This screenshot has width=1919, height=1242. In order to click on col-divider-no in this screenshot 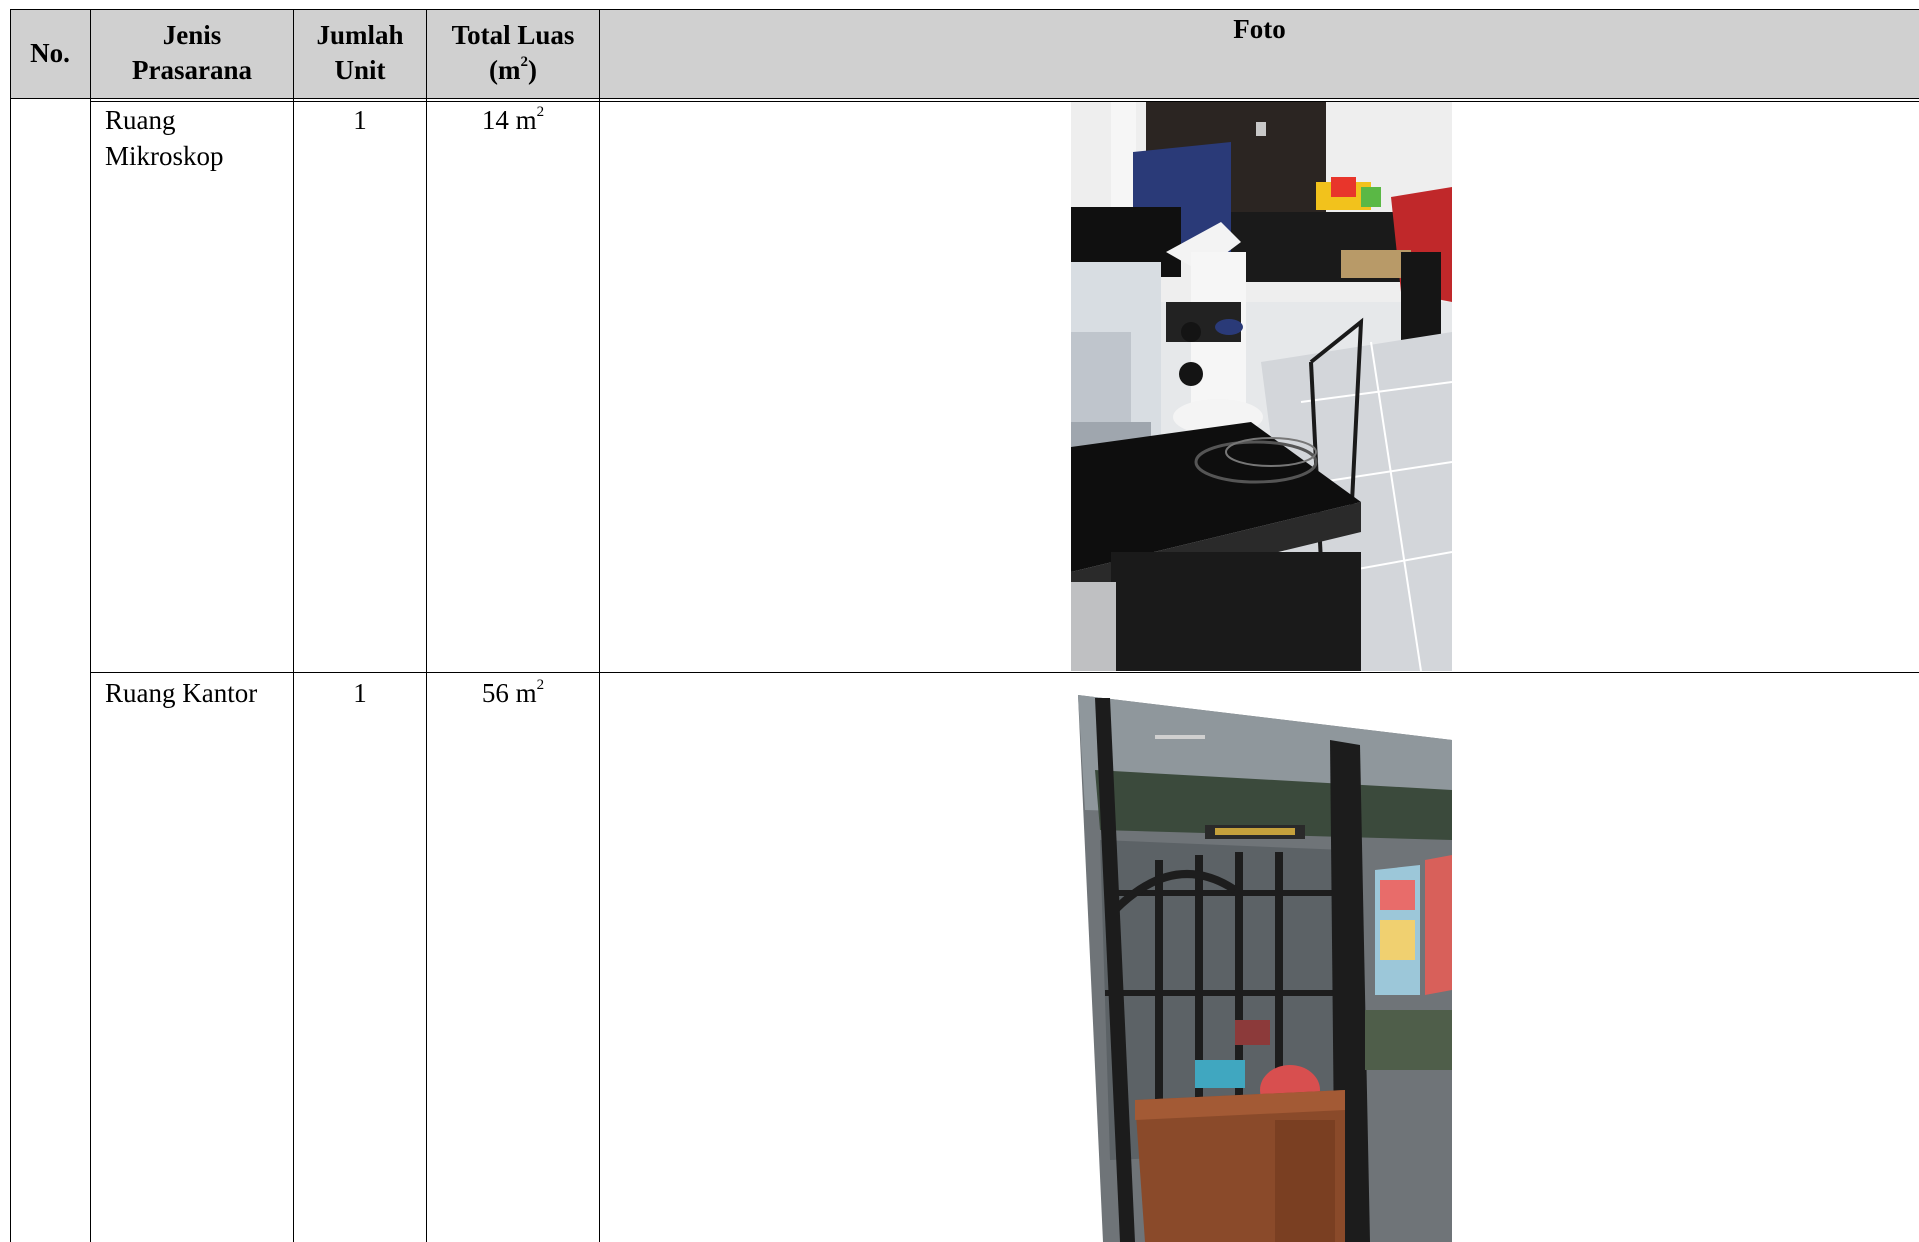, I will do `click(90, 625)`.